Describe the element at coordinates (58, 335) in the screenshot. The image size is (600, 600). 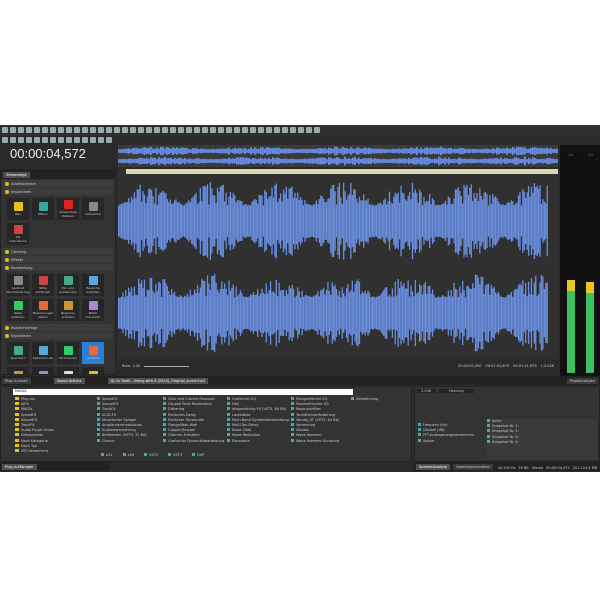
I see `section-header: Exportieren` at that location.